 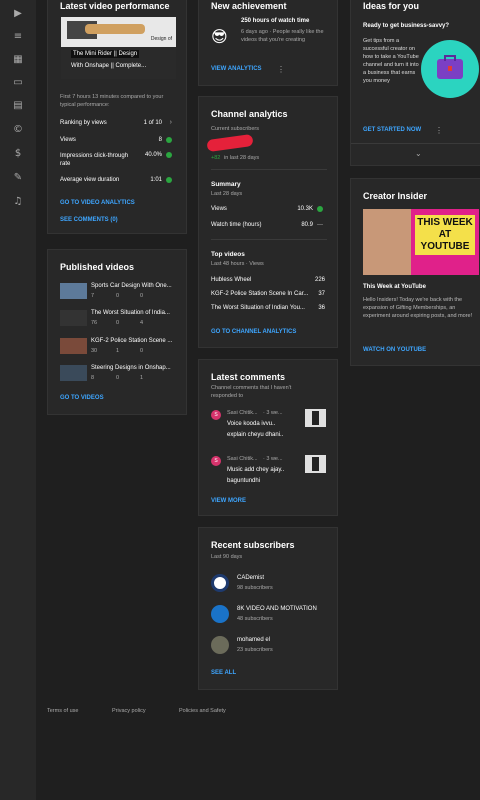 I want to click on watch-on-youtube-link: WATCH ON YOUTUBE, so click(x=394, y=350).